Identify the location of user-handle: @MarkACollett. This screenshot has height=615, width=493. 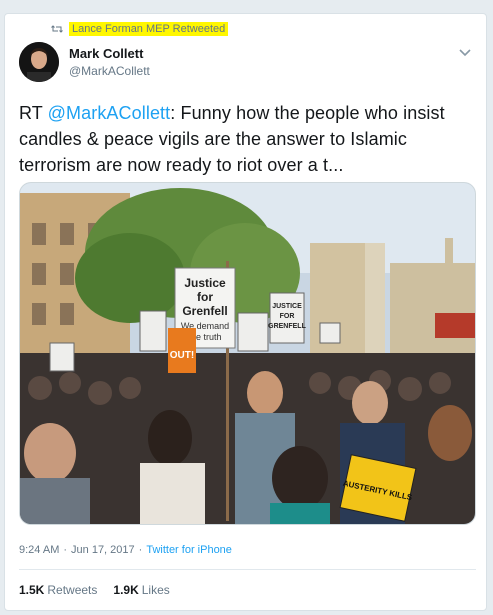
(109, 71).